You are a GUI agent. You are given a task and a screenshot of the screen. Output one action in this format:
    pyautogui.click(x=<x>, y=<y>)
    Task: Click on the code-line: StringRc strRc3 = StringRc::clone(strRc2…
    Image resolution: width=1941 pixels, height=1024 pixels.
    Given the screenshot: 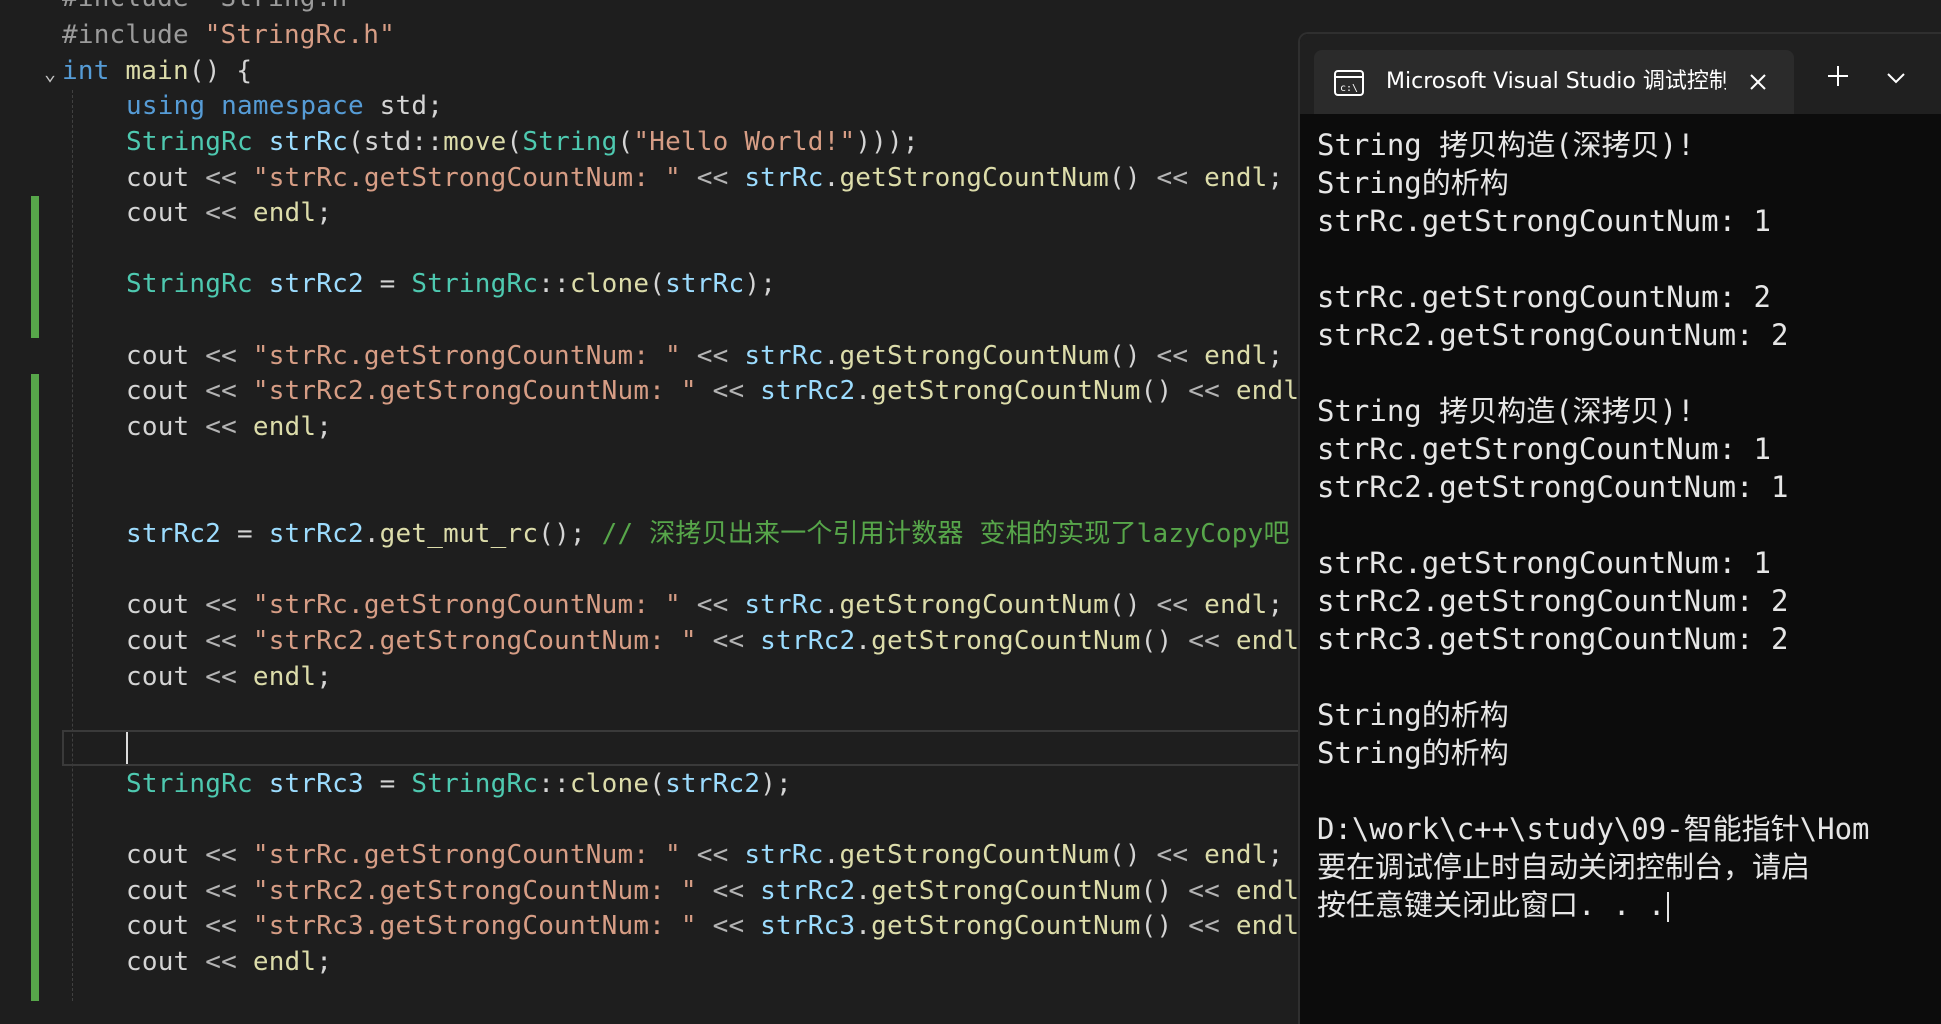 What is the action you would take?
    pyautogui.click(x=459, y=784)
    